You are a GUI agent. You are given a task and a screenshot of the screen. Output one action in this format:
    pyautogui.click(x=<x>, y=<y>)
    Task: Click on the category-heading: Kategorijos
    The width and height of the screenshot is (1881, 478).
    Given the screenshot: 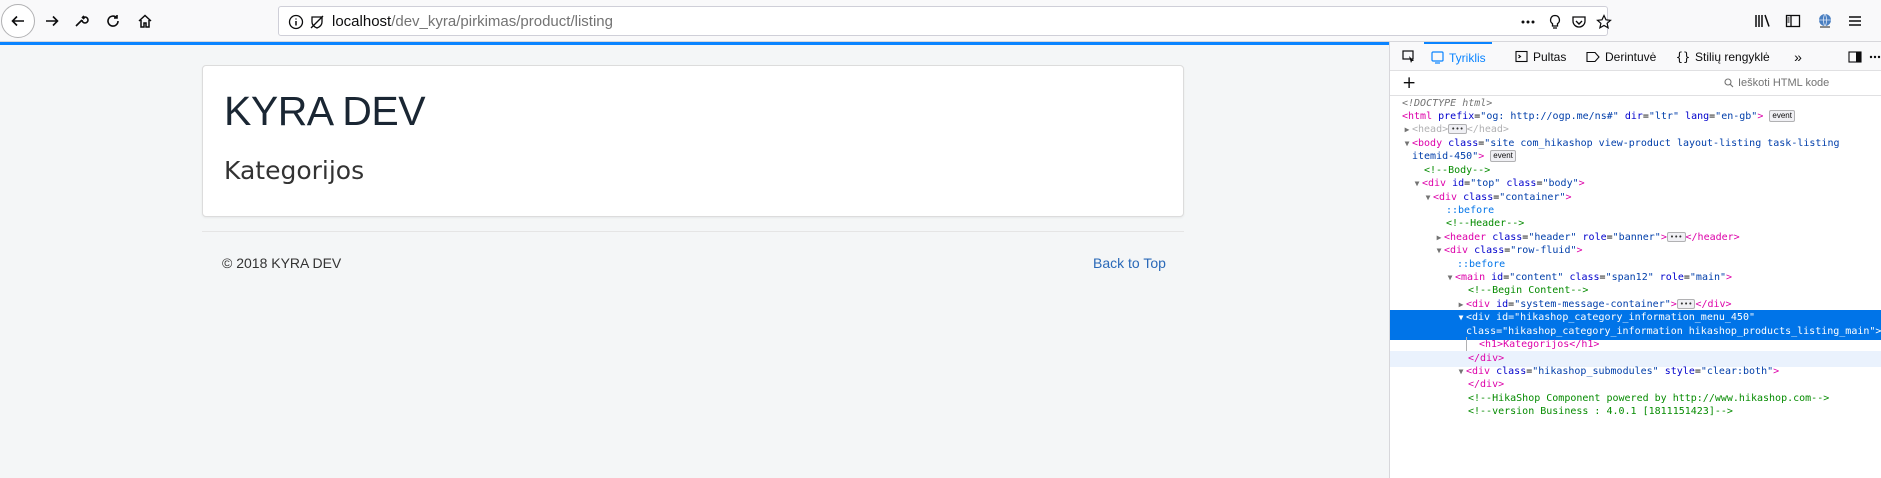 What is the action you would take?
    pyautogui.click(x=294, y=170)
    